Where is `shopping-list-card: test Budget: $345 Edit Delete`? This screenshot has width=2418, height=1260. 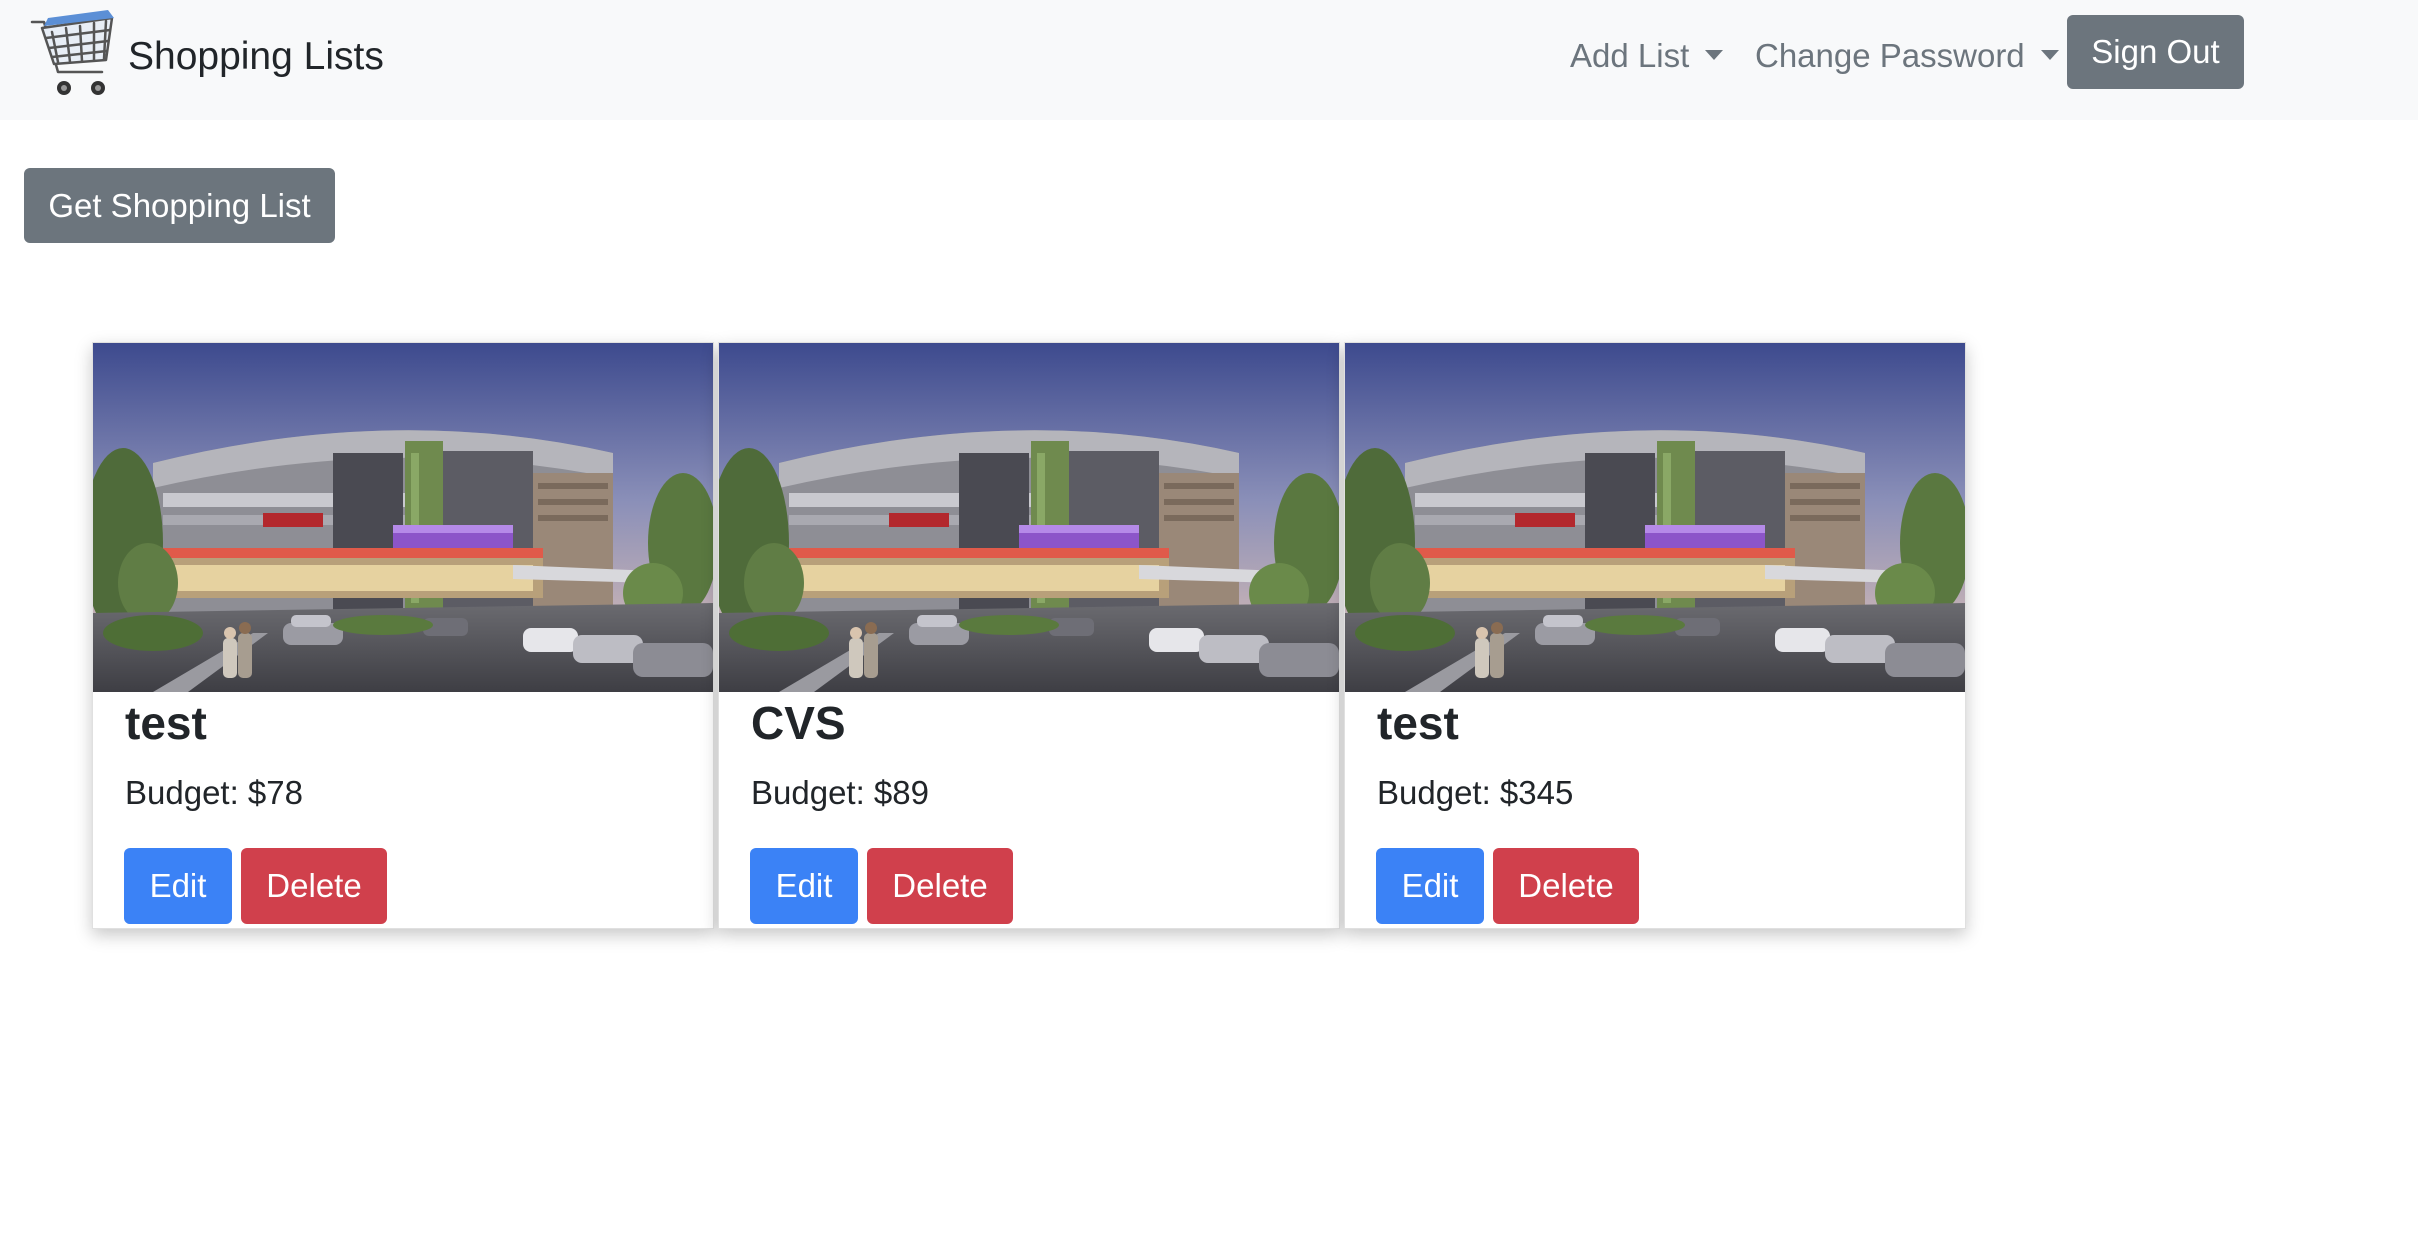
shopping-list-card: test Budget: $345 Edit Delete is located at coordinates (1655, 635).